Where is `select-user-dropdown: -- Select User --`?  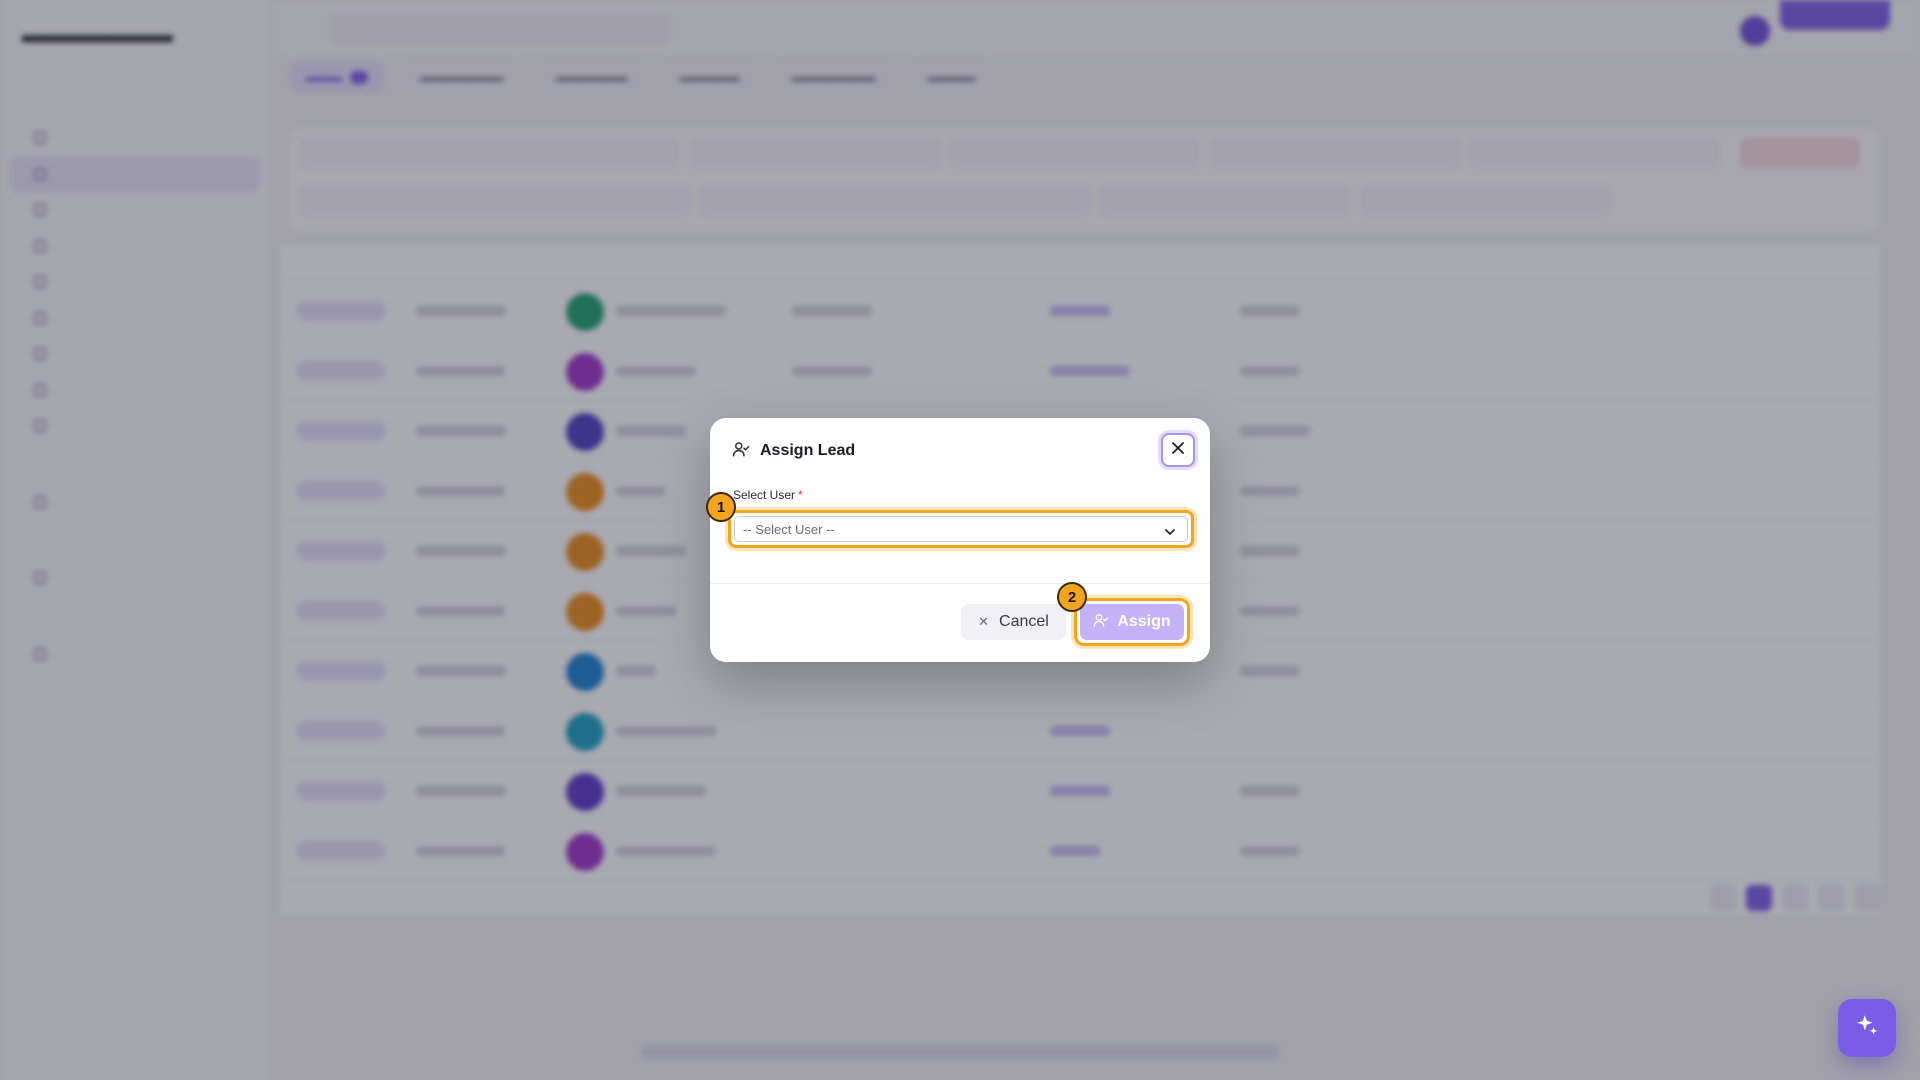
select-user-dropdown: -- Select User -- is located at coordinates (961, 529).